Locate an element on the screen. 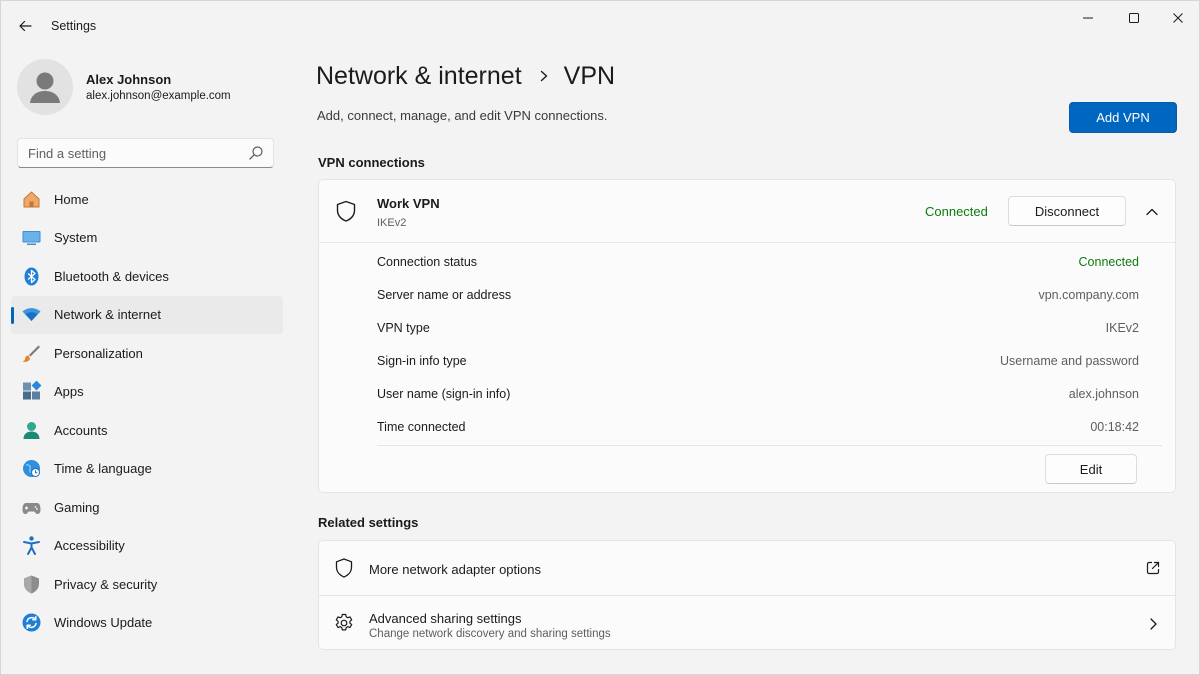 The height and width of the screenshot is (675, 1200). related-settings-heading: Related settings is located at coordinates (368, 522).